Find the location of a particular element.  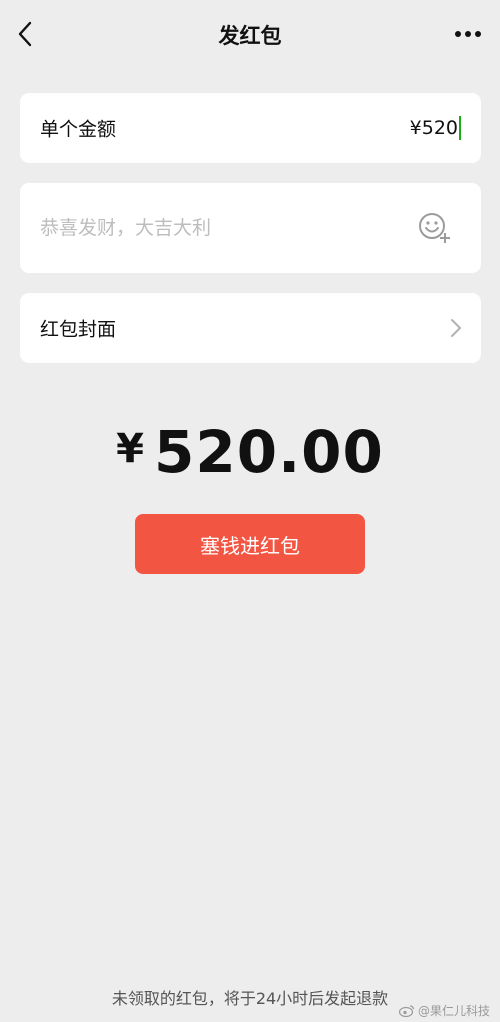

chevron-right-icon is located at coordinates (456, 328).